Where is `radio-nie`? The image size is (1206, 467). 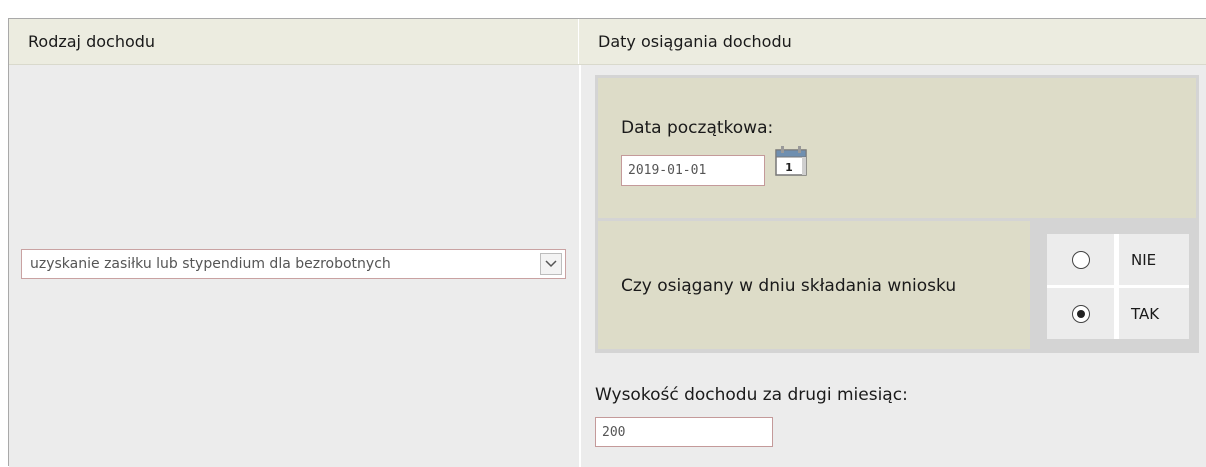
radio-nie is located at coordinates (1080, 259).